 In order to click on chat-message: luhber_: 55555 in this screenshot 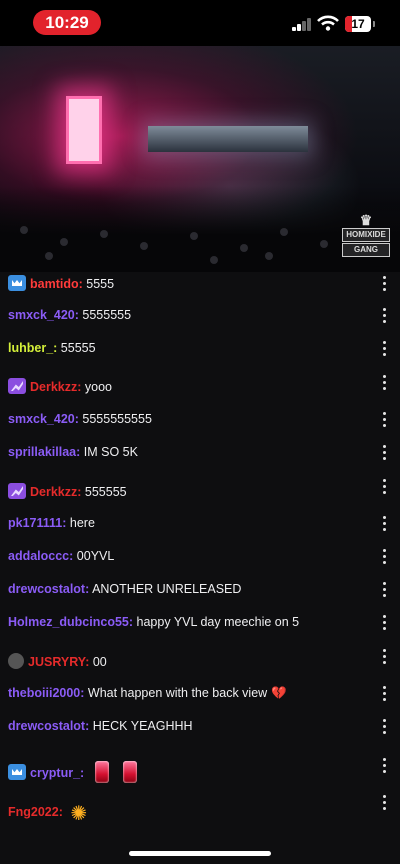, I will do `click(188, 348)`.